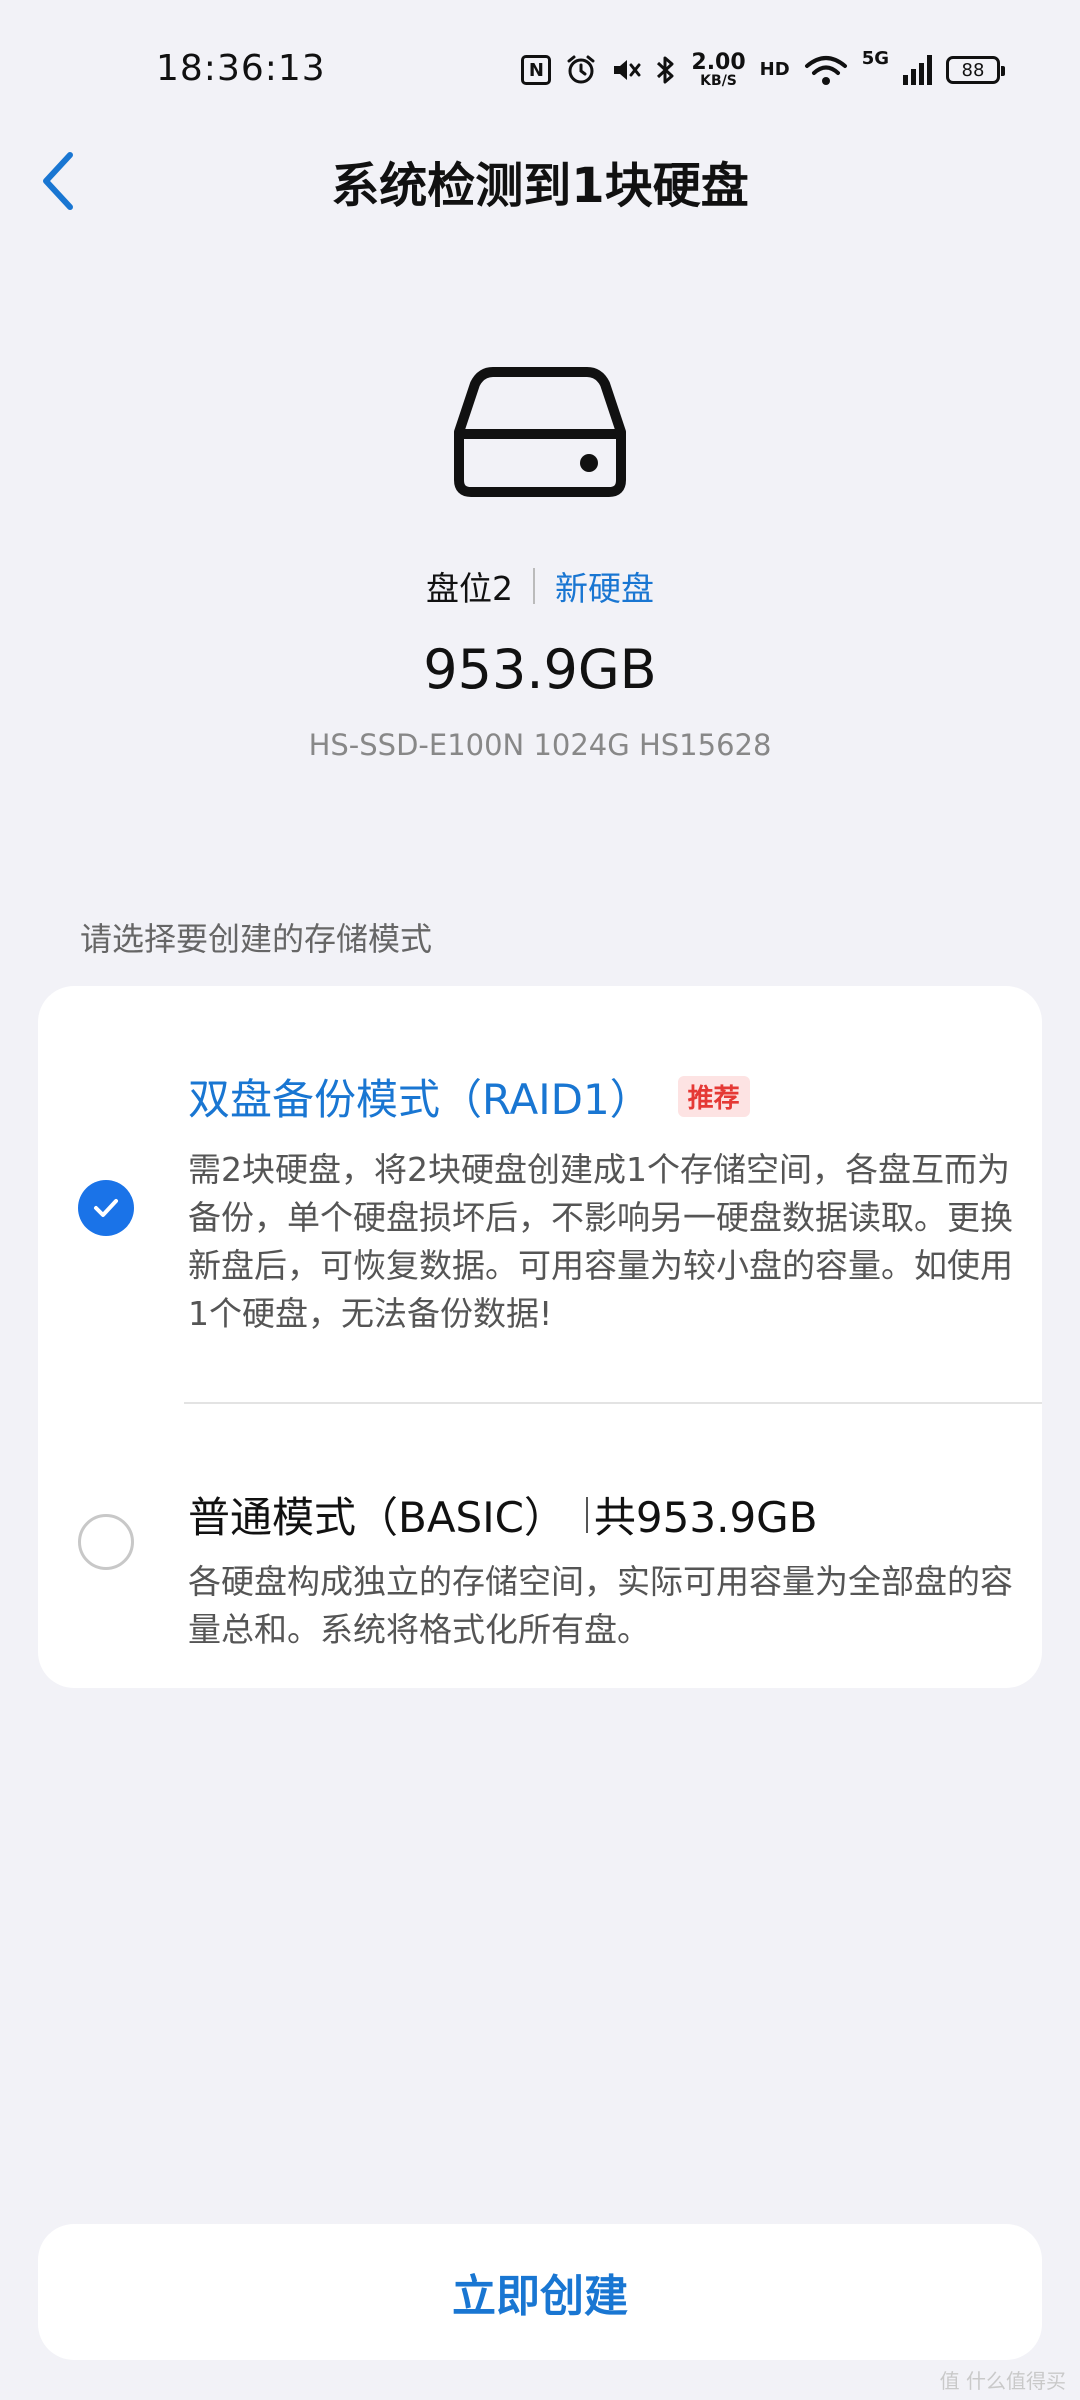 The height and width of the screenshot is (2400, 1080). Describe the element at coordinates (1002, 2381) in the screenshot. I see `watermark: 值 什么值得买` at that location.